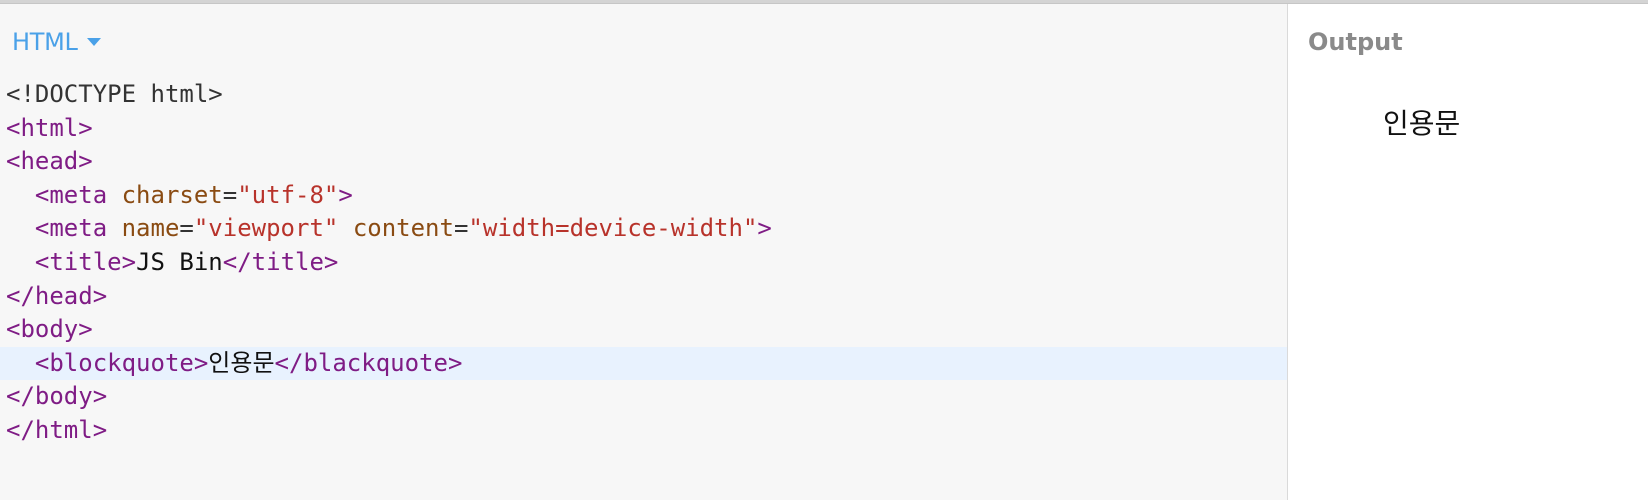 Image resolution: width=1648 pixels, height=500 pixels. What do you see at coordinates (121, 362) in the screenshot?
I see `code-token: <blockquote>` at bounding box center [121, 362].